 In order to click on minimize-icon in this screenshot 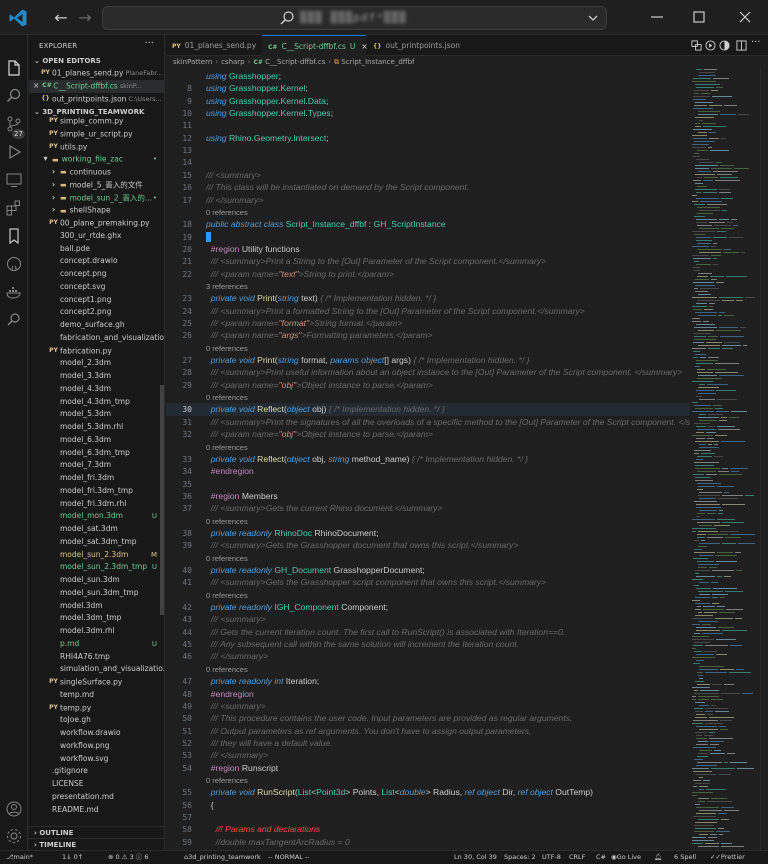, I will do `click(657, 17)`.